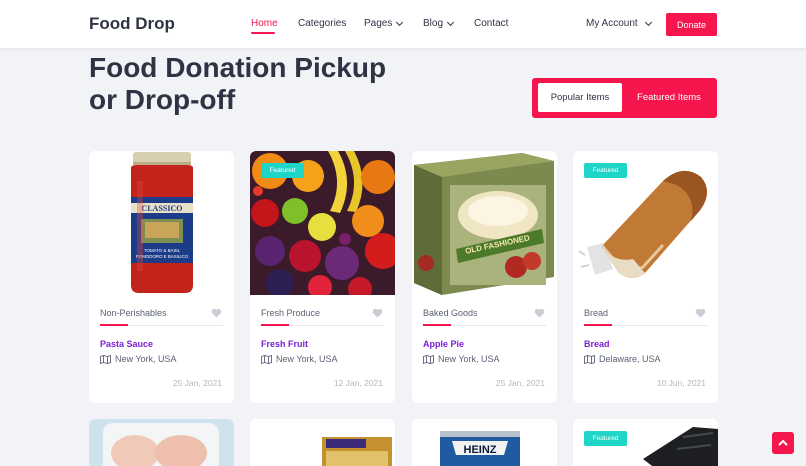 This screenshot has width=806, height=466. Describe the element at coordinates (291, 313) in the screenshot. I see `card-category: Fresh Produce` at that location.